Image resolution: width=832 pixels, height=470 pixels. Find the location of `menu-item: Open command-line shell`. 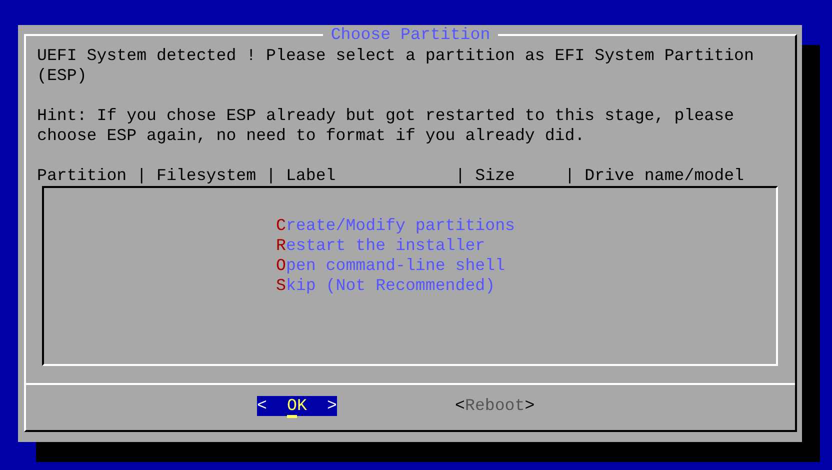

menu-item: Open command-line shell is located at coordinates (391, 266).